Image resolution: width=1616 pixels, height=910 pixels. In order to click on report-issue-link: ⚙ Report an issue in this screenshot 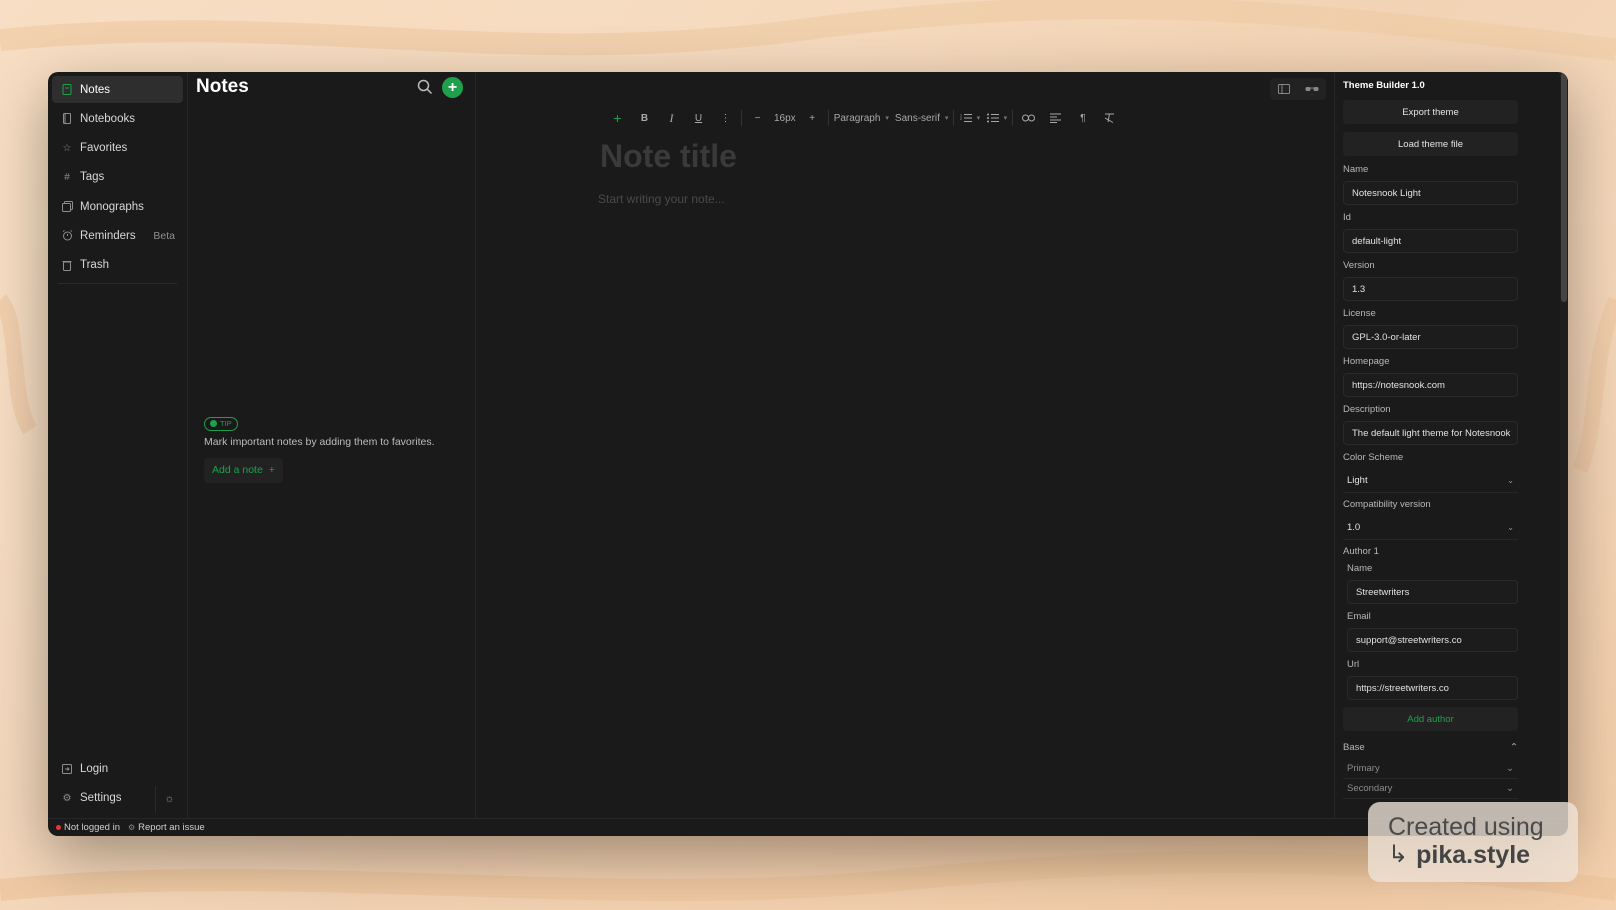, I will do `click(166, 827)`.